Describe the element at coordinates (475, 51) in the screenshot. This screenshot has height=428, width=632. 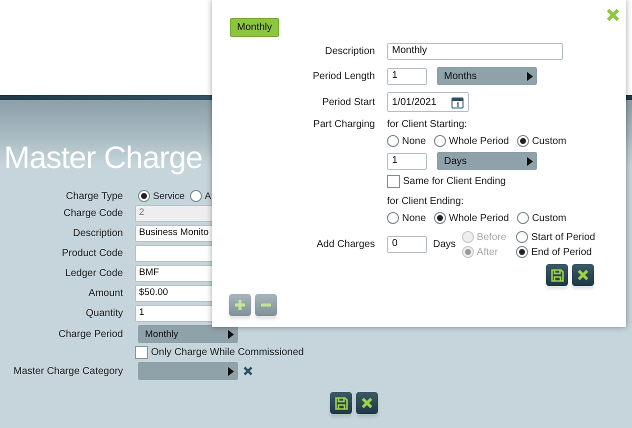
I see `input-field: Monthly` at that location.